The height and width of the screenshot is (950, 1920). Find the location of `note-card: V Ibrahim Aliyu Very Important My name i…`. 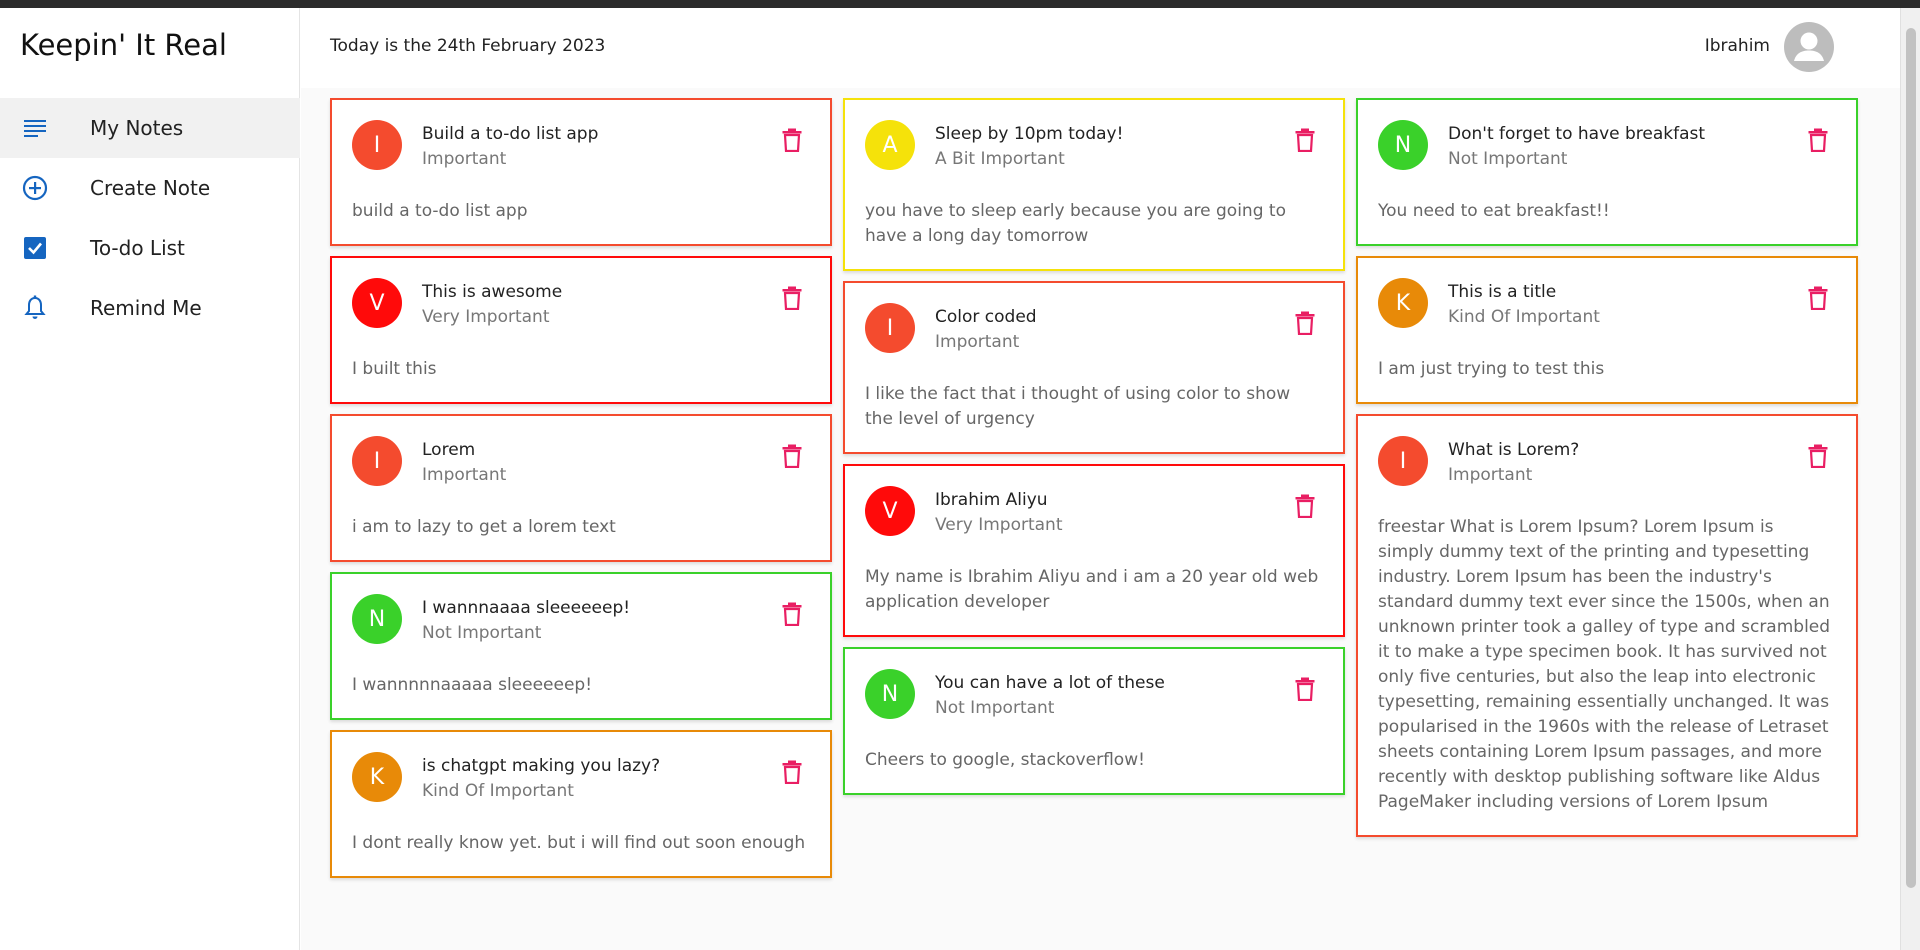

note-card: V Ibrahim Aliyu Very Important My name i… is located at coordinates (1094, 550).